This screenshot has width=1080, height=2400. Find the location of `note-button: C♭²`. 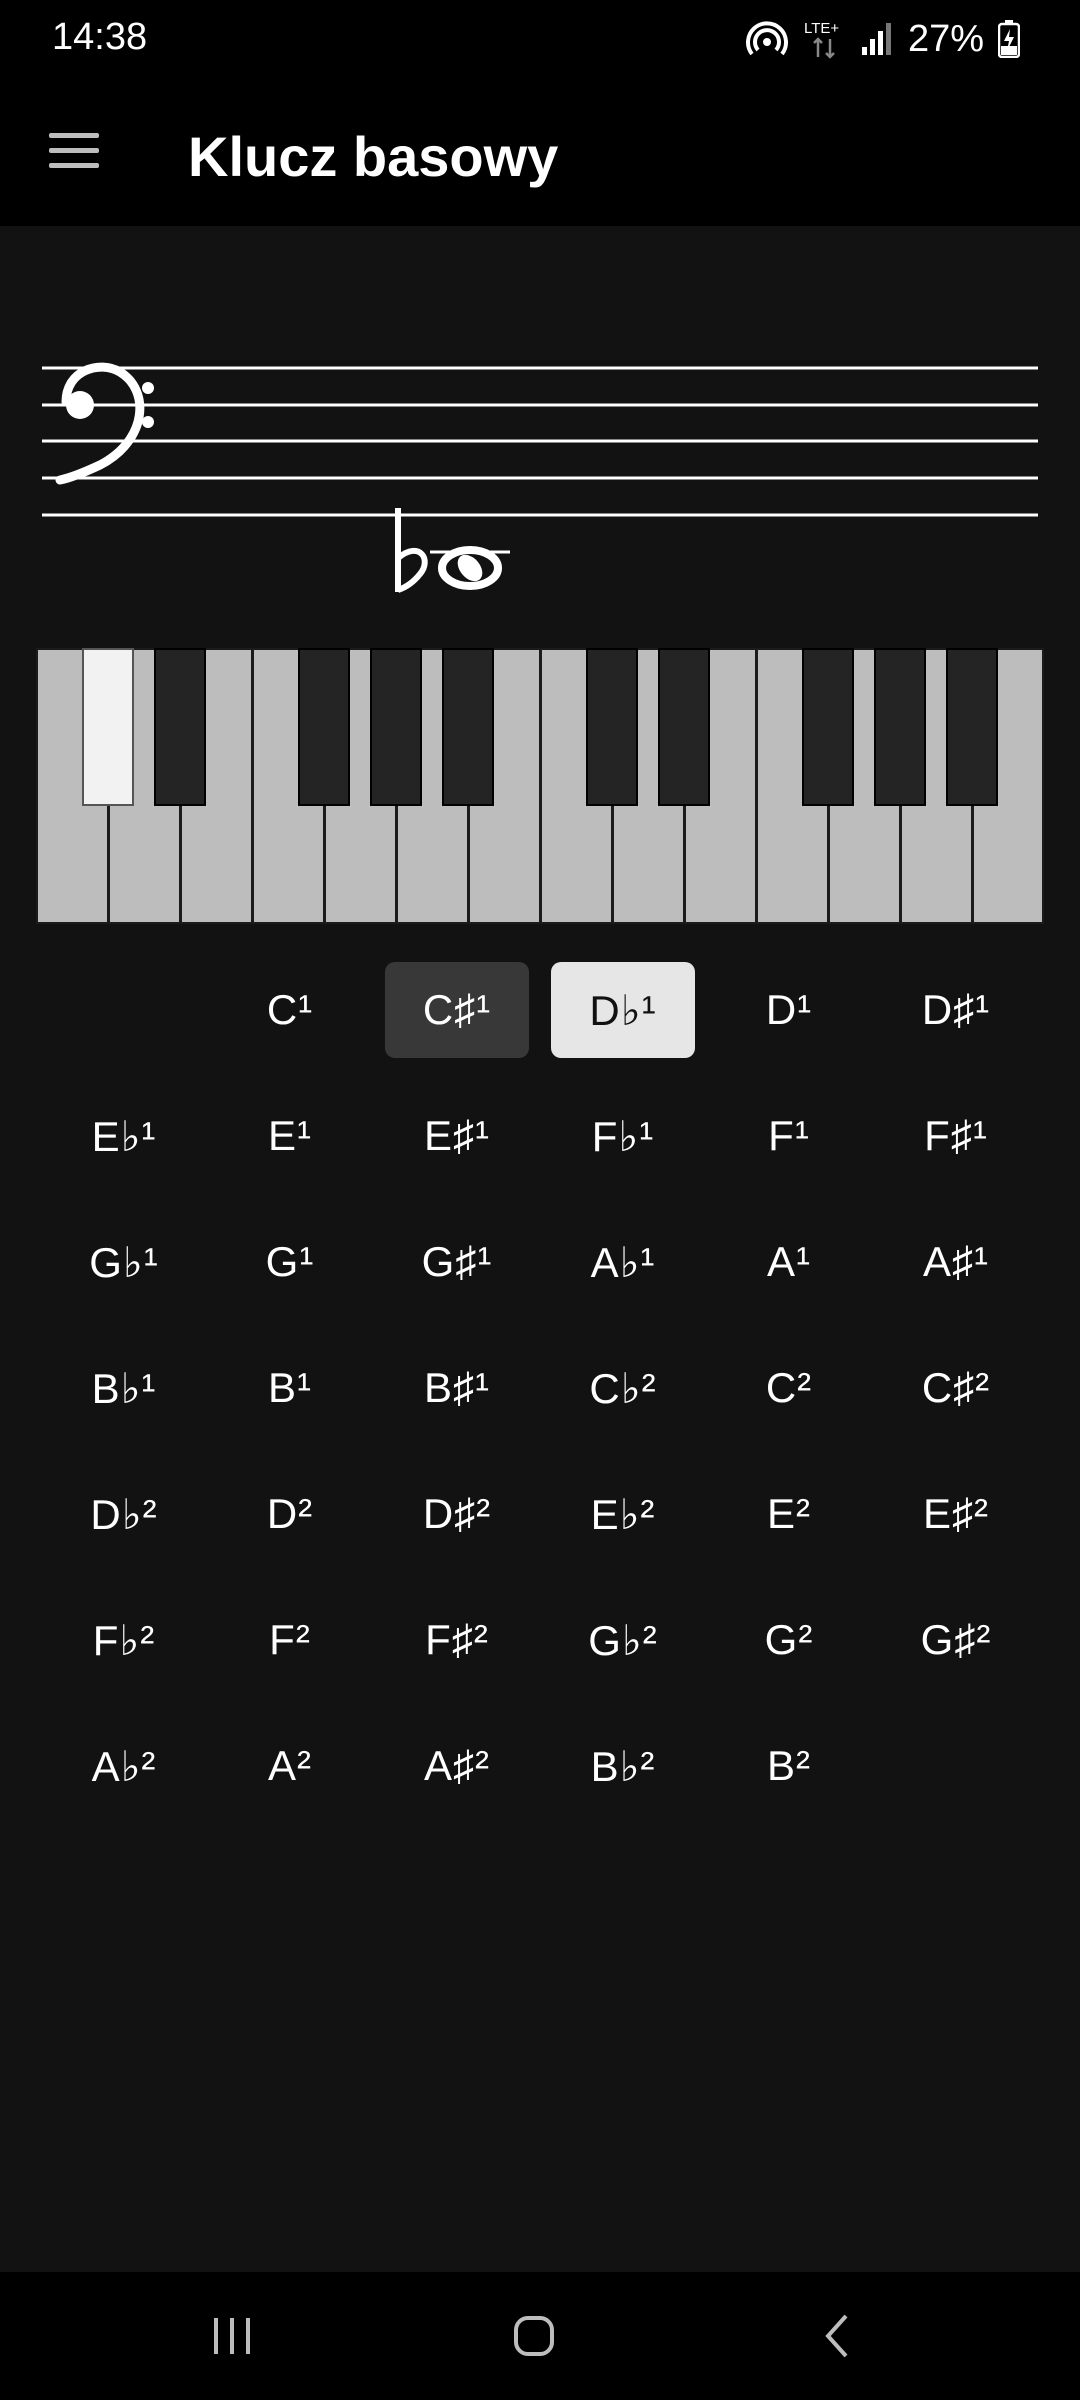

note-button: C♭² is located at coordinates (623, 1388).